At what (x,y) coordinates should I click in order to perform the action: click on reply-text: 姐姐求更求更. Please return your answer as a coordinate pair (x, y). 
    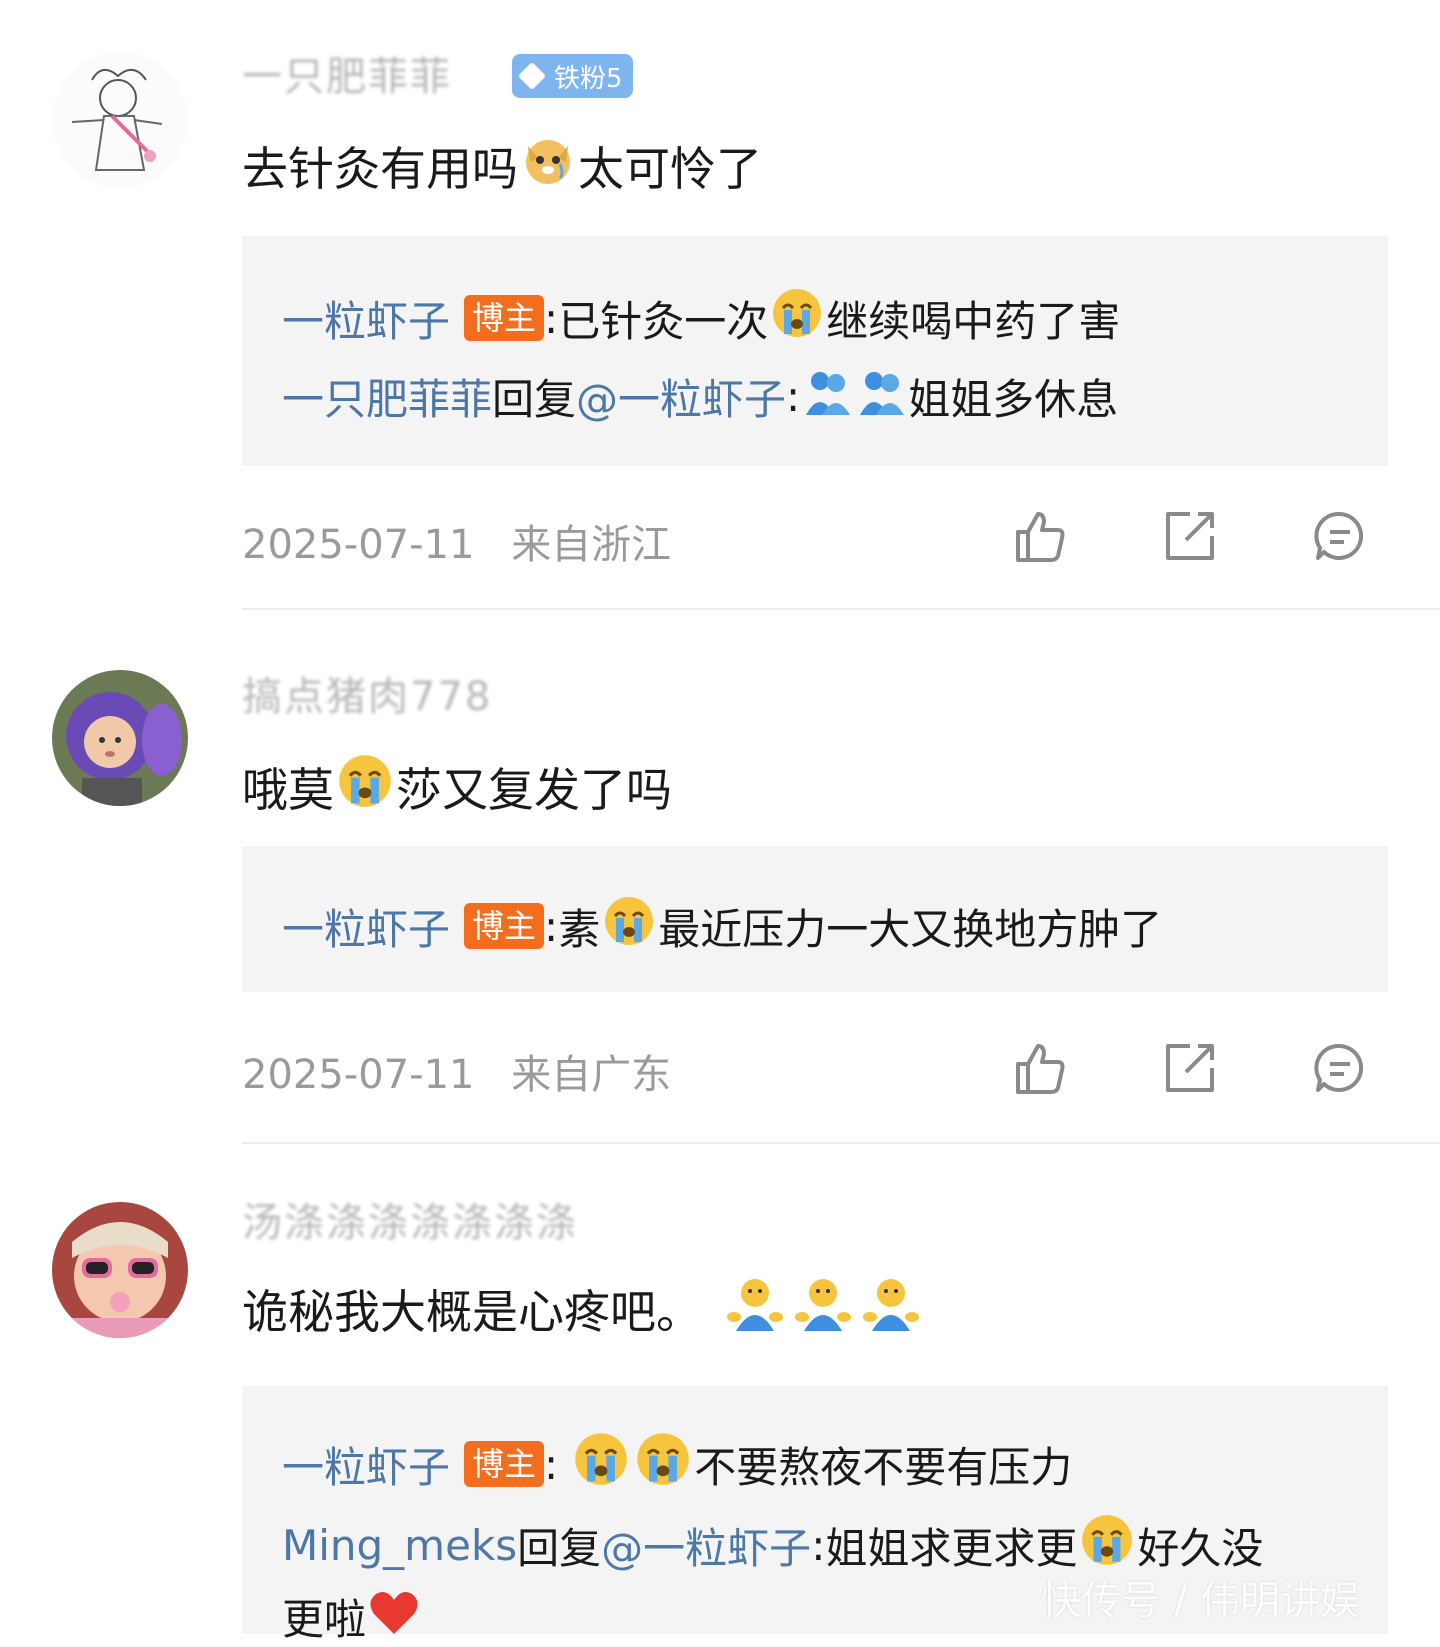
    Looking at the image, I should click on (951, 1548).